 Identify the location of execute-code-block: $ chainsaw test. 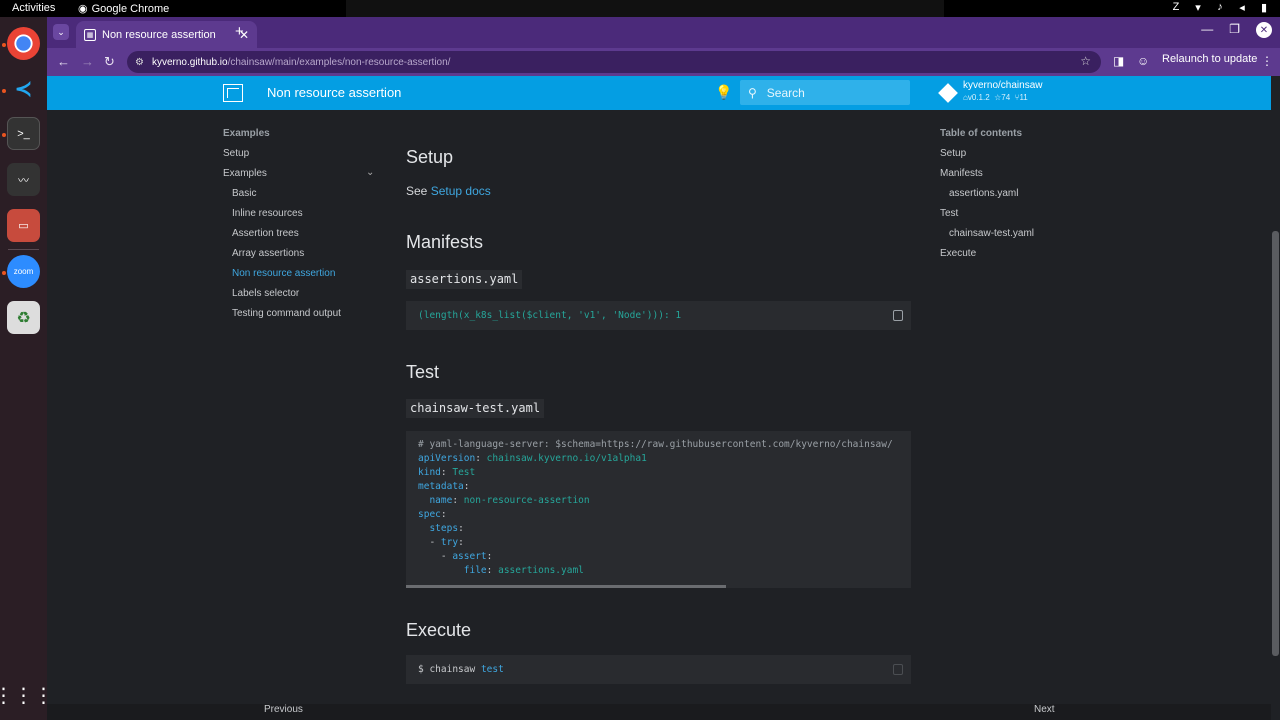
(658, 669).